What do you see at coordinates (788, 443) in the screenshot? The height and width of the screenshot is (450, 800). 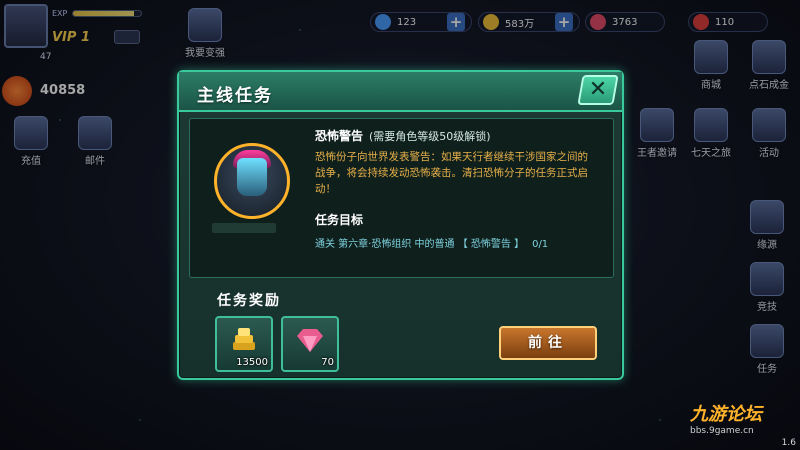 I see `version-text: 1.6` at bounding box center [788, 443].